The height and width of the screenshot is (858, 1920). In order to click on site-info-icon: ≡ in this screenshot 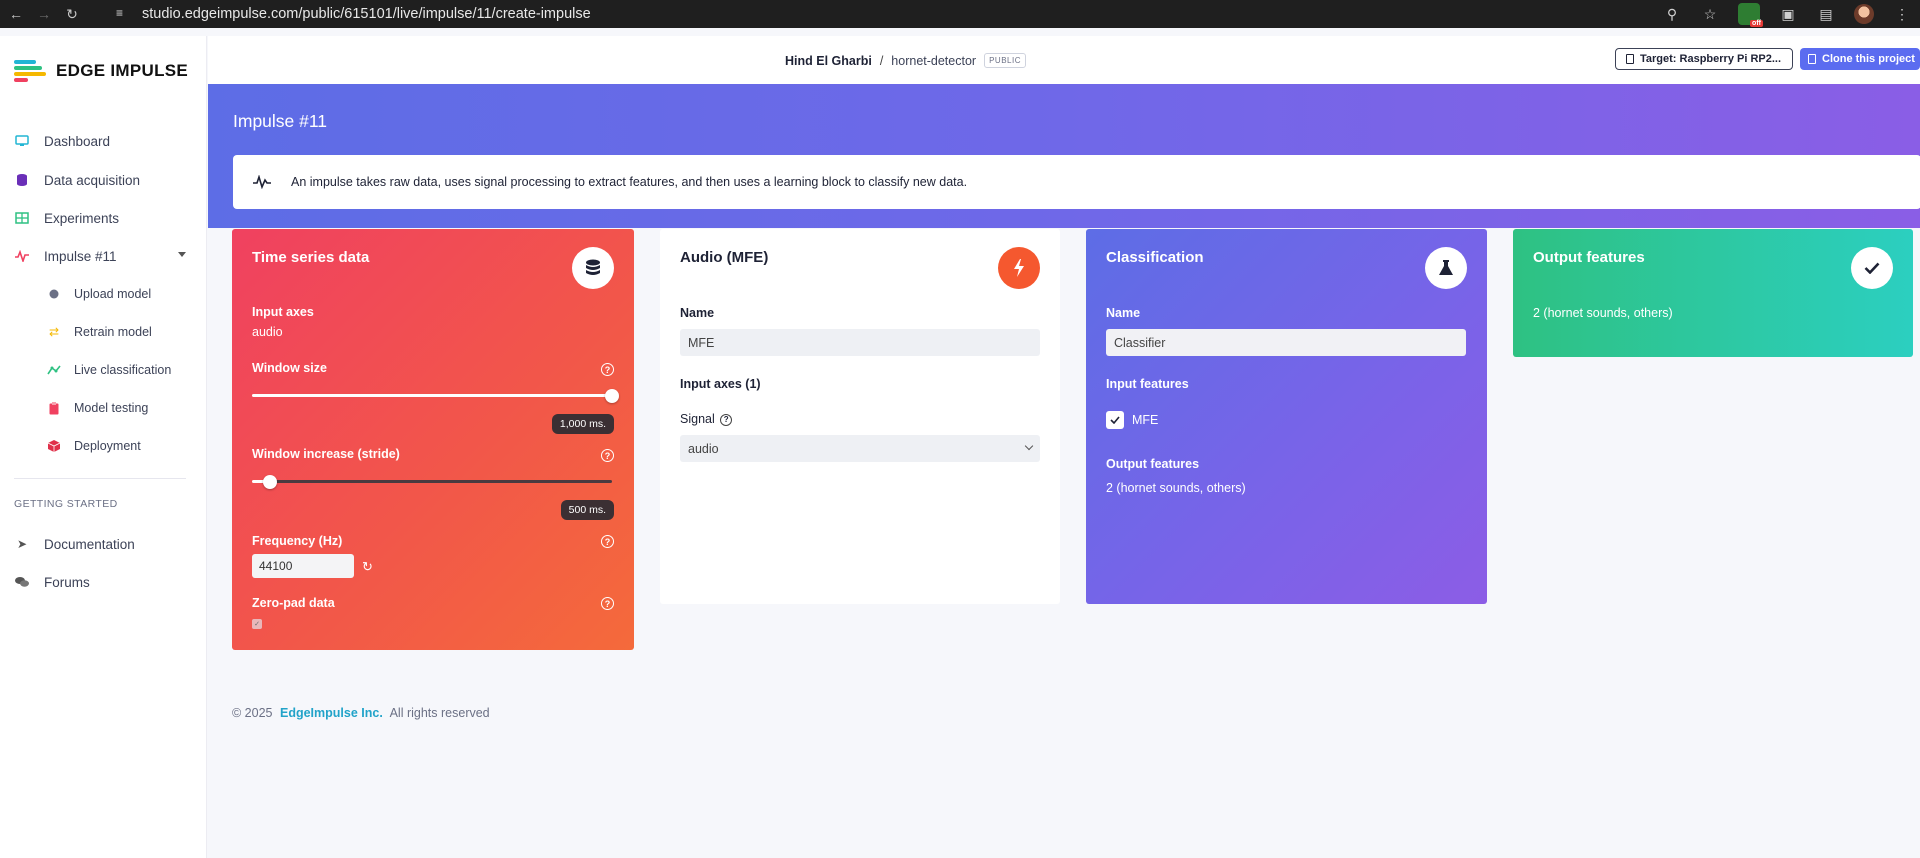, I will do `click(124, 14)`.